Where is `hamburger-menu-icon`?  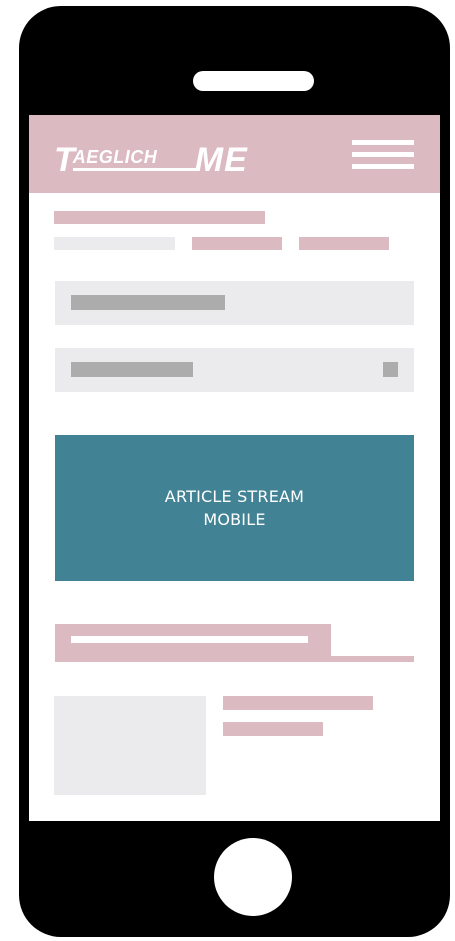 hamburger-menu-icon is located at coordinates (383, 155).